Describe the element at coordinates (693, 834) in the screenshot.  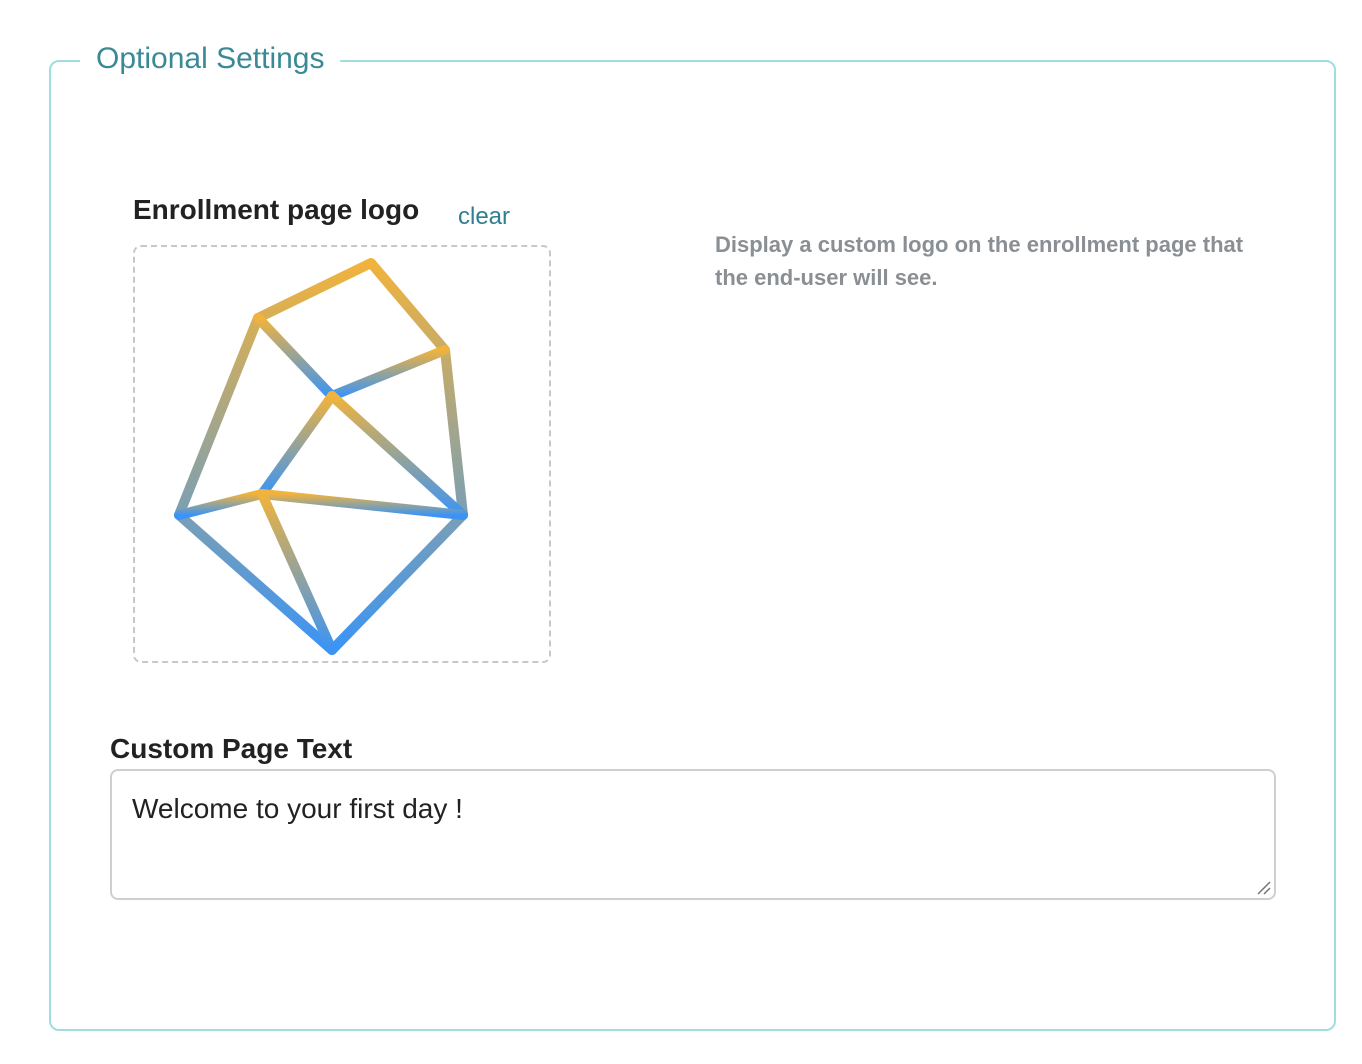
I see `custom-page-text-input: Welcome to your first day !` at that location.